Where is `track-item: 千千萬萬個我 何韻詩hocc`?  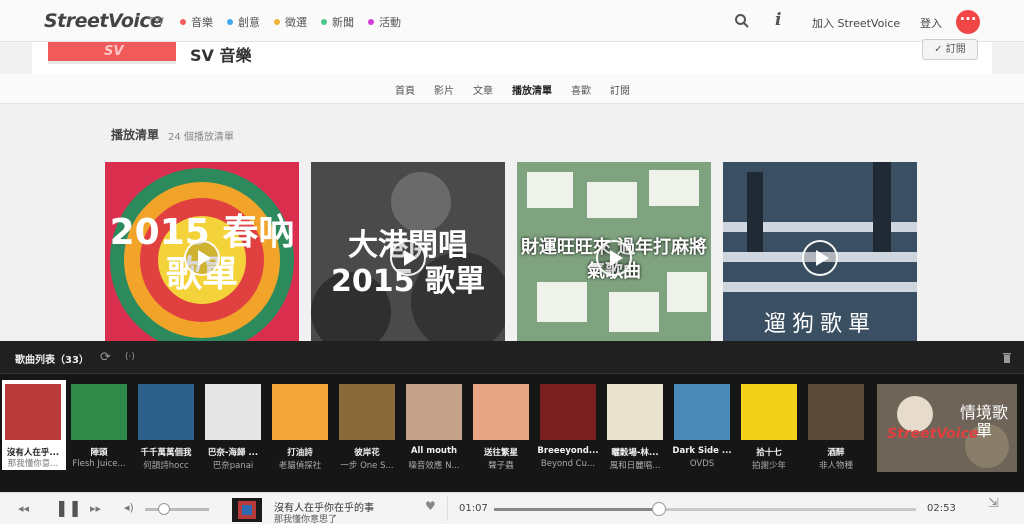 track-item: 千千萬萬個我 何韻詩hocc is located at coordinates (166, 434).